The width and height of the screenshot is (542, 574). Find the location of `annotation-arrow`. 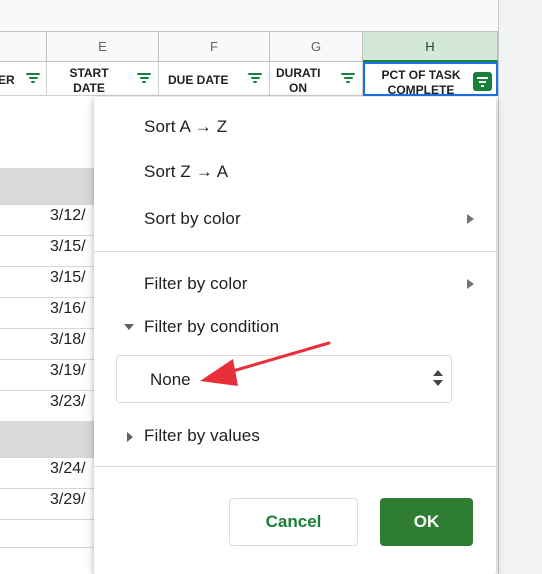

annotation-arrow is located at coordinates (265, 363).